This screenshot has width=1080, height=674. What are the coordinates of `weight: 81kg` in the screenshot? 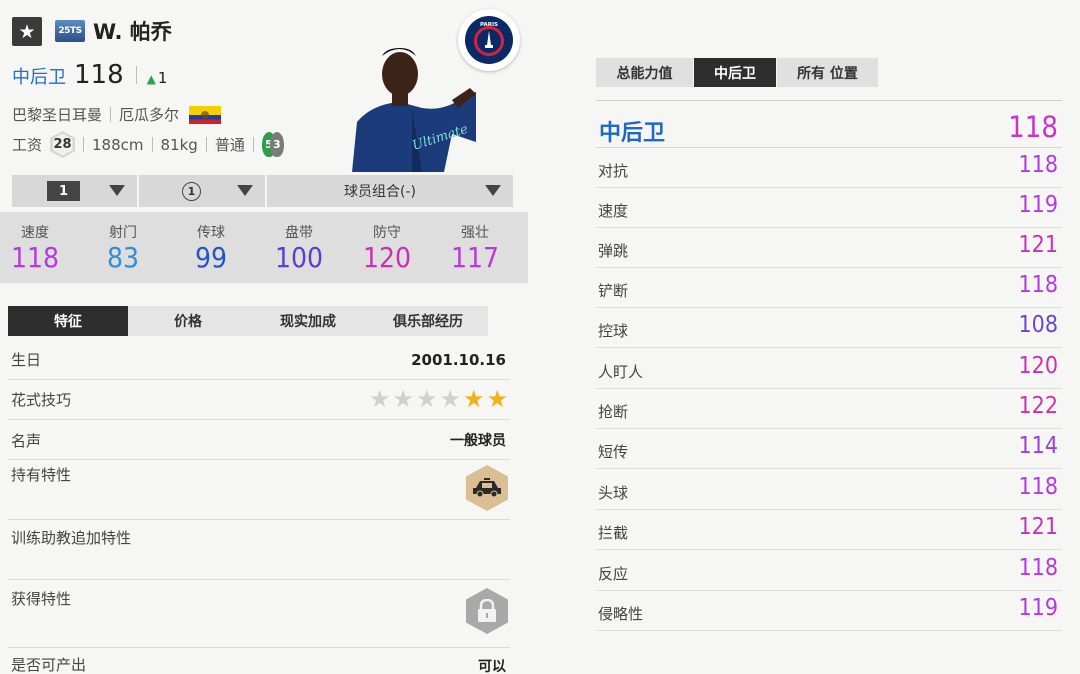 It's located at (179, 144).